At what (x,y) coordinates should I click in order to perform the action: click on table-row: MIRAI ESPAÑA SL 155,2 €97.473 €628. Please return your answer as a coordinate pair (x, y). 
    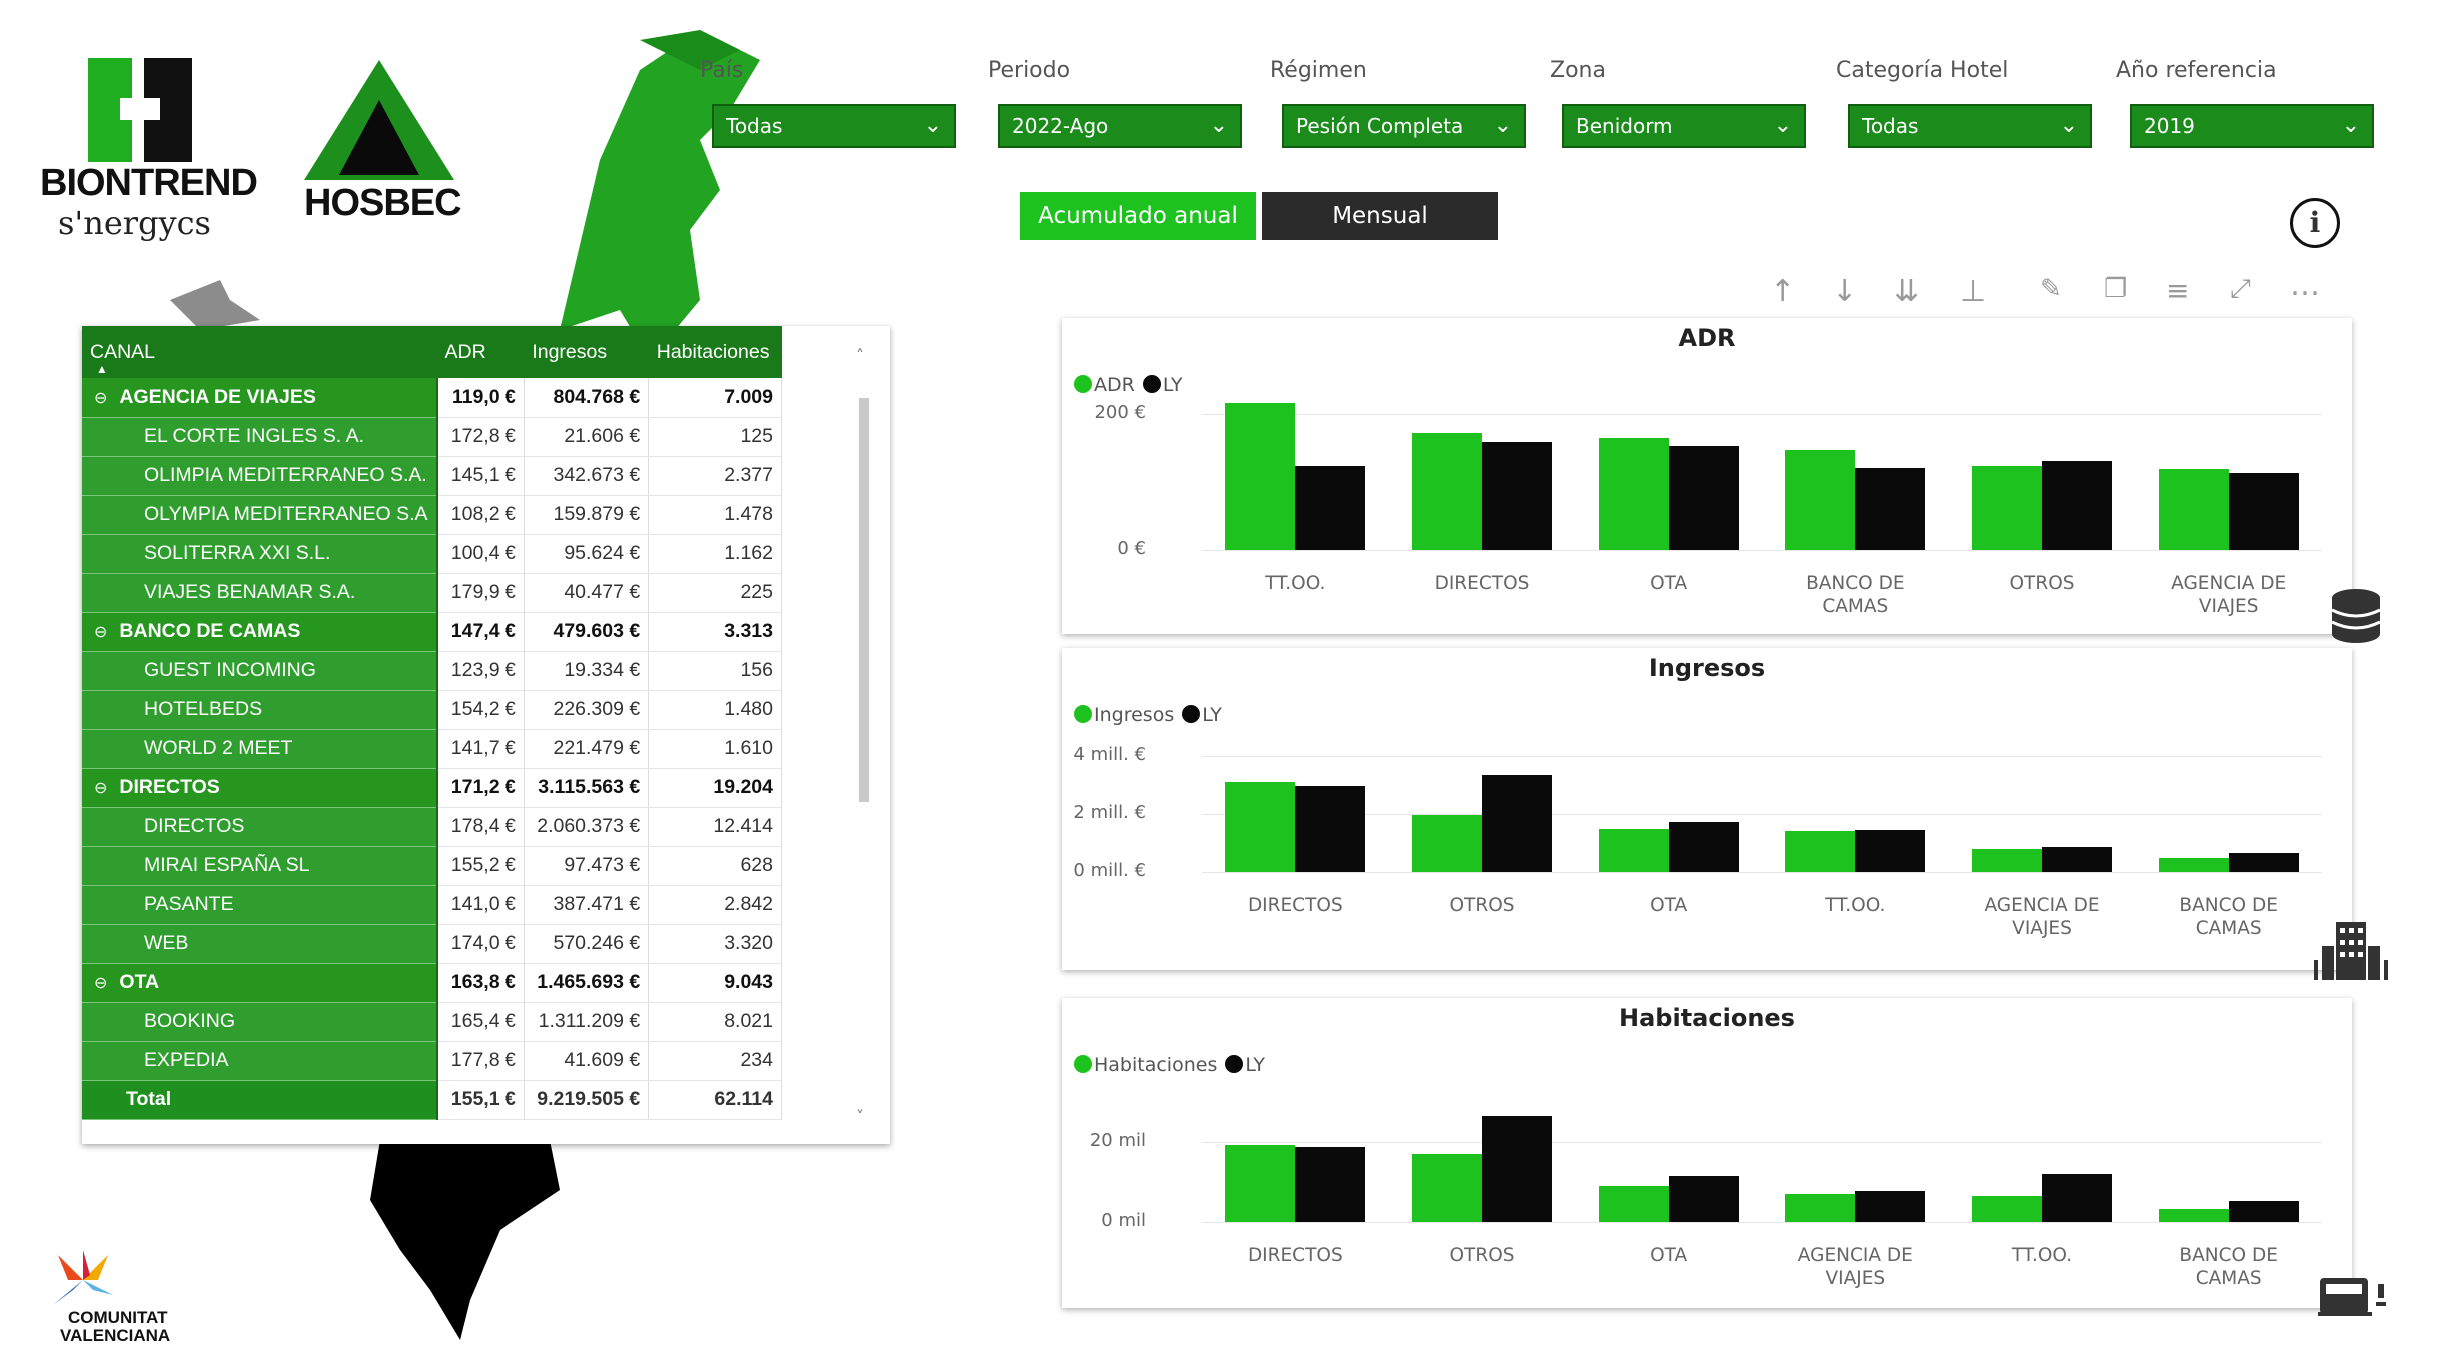
    Looking at the image, I should click on (432, 866).